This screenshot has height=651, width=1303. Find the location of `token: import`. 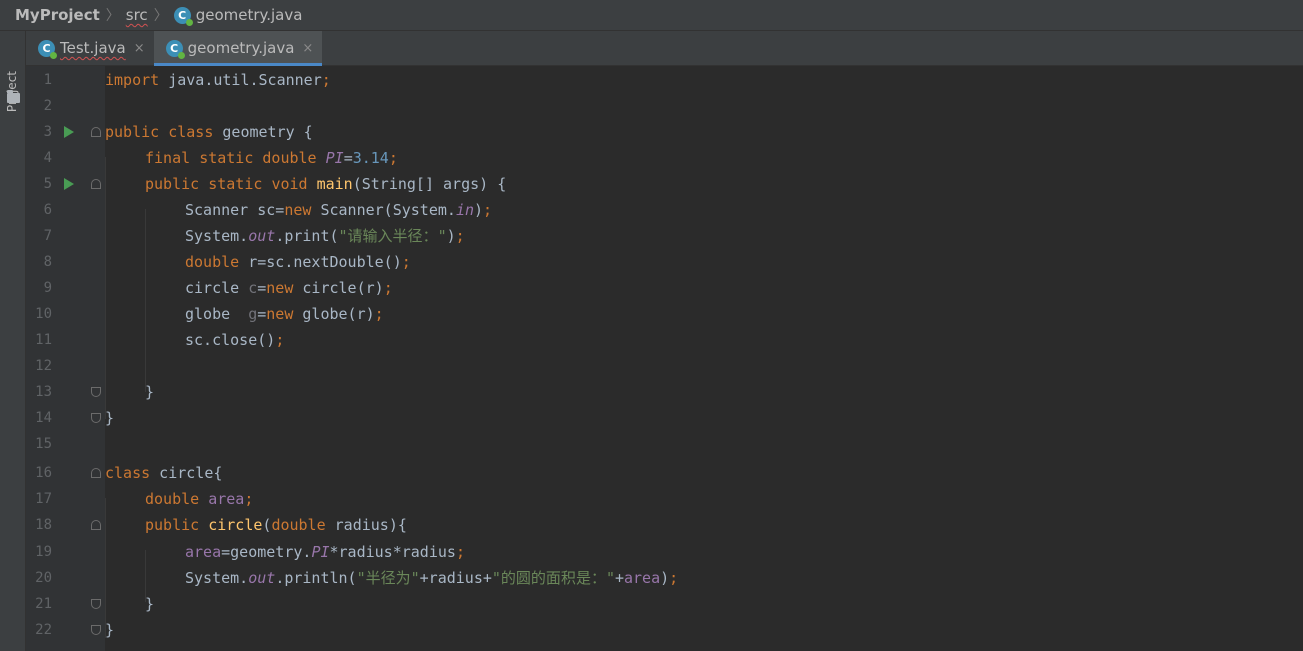

token: import is located at coordinates (132, 80).